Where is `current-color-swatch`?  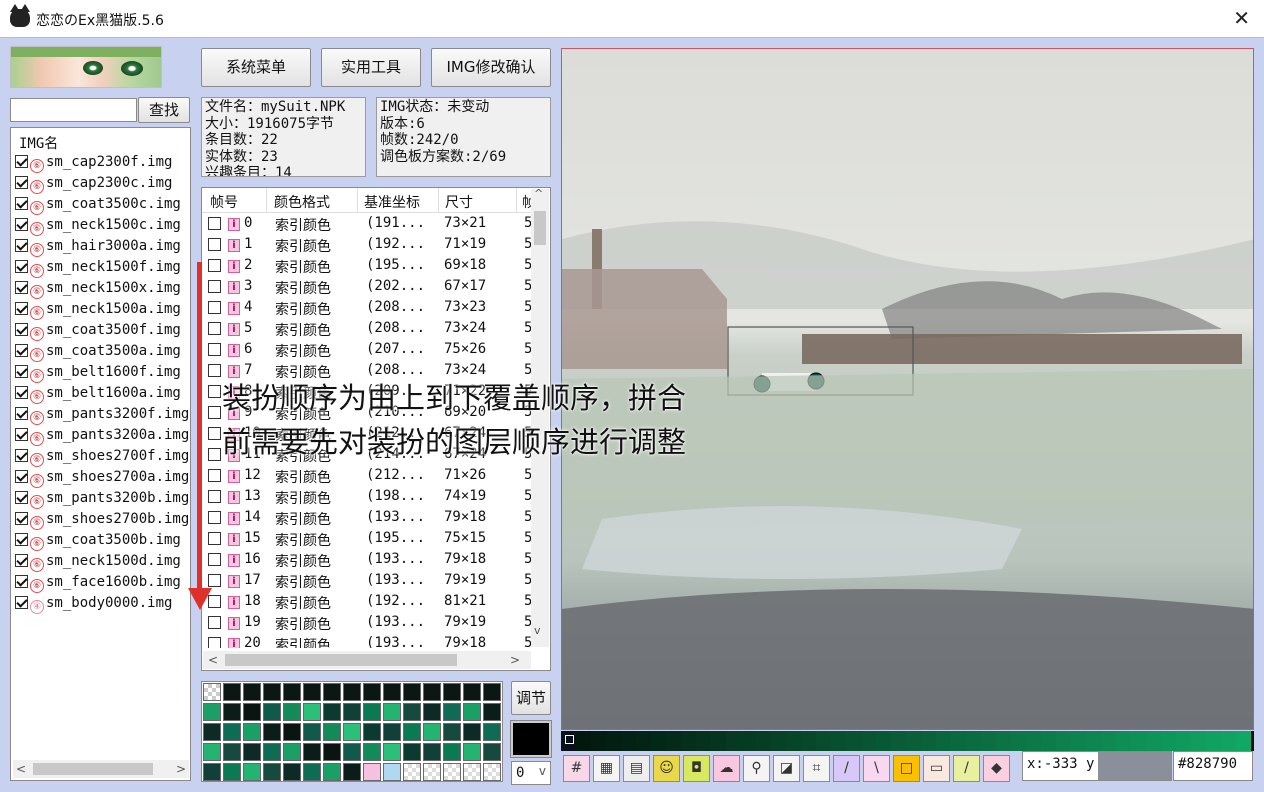 current-color-swatch is located at coordinates (531, 739).